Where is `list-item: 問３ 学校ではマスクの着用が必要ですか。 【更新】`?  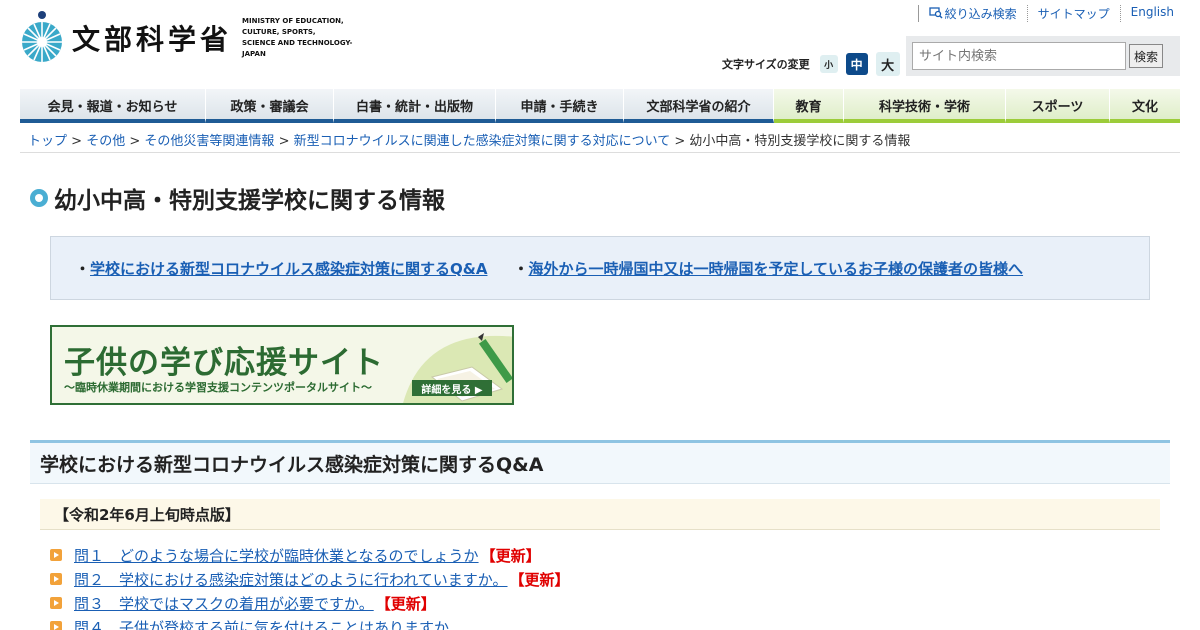
list-item: 問３ 学校ではマスクの着用が必要ですか。 【更新】 is located at coordinates (310, 603).